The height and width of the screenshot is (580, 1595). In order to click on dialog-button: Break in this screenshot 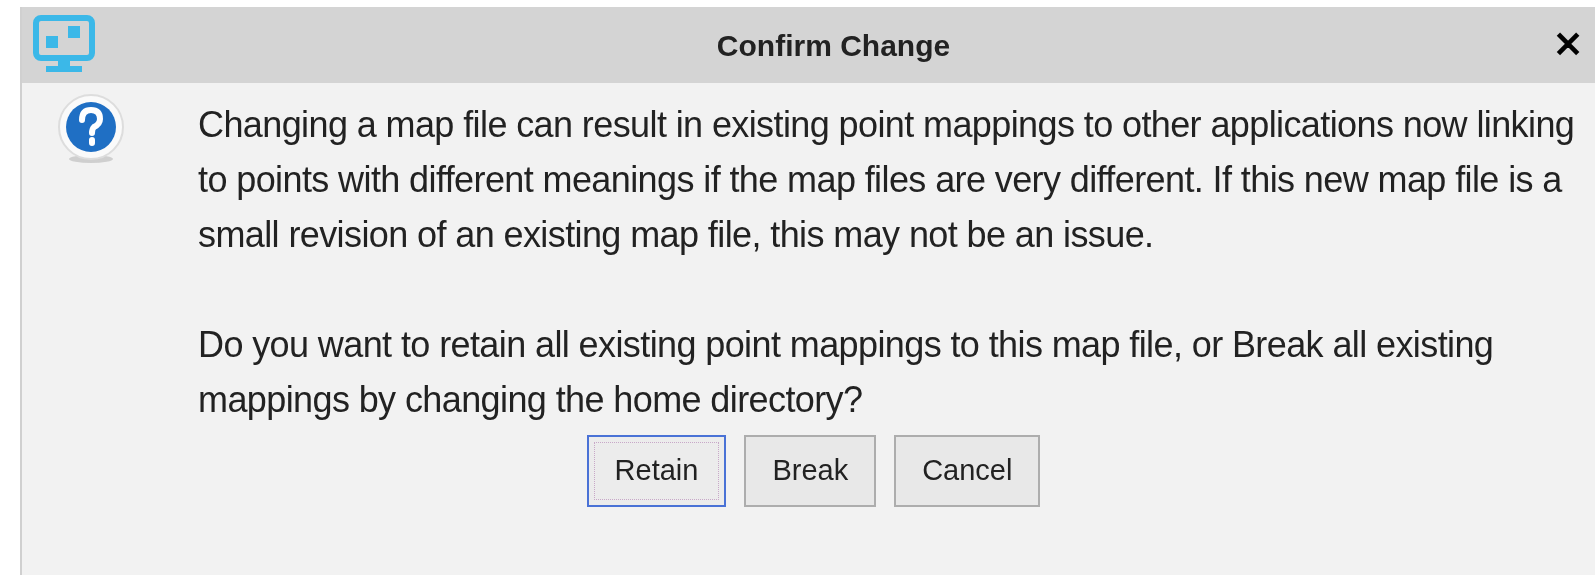, I will do `click(810, 471)`.